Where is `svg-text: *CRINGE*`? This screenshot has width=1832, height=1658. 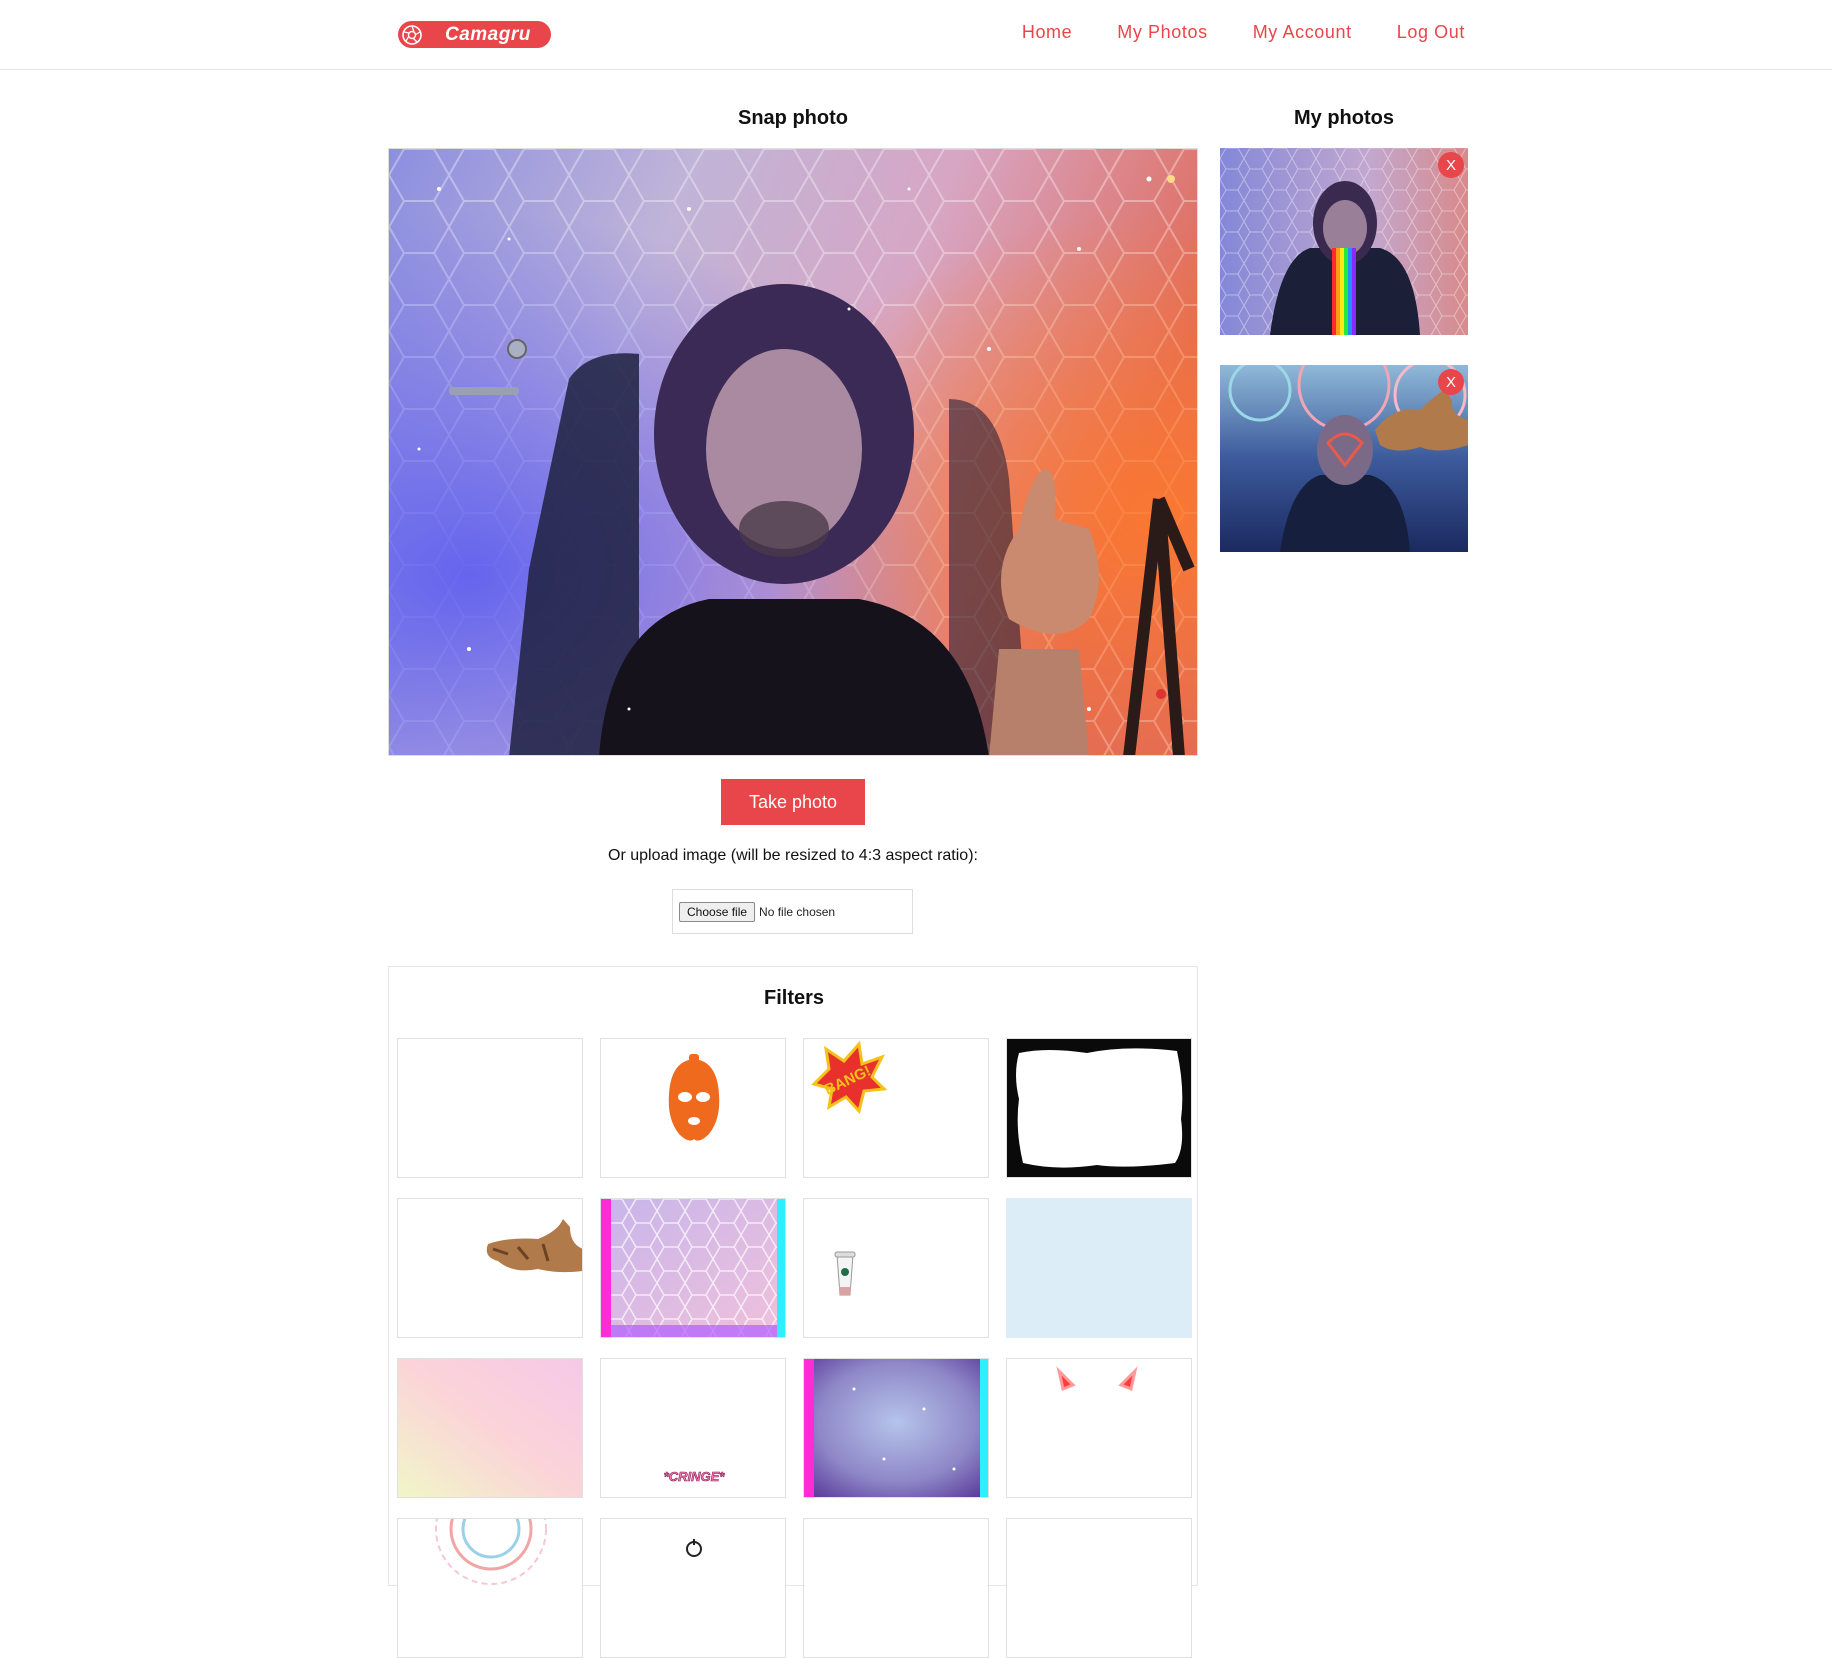 svg-text: *CRINGE* is located at coordinates (695, 1476).